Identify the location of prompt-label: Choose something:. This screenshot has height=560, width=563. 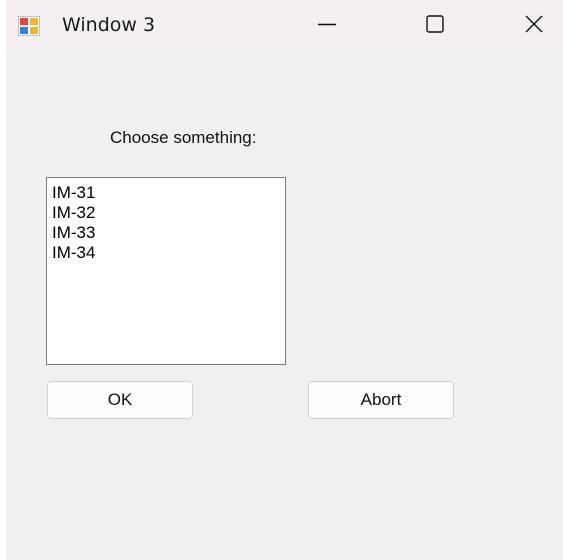
(183, 137).